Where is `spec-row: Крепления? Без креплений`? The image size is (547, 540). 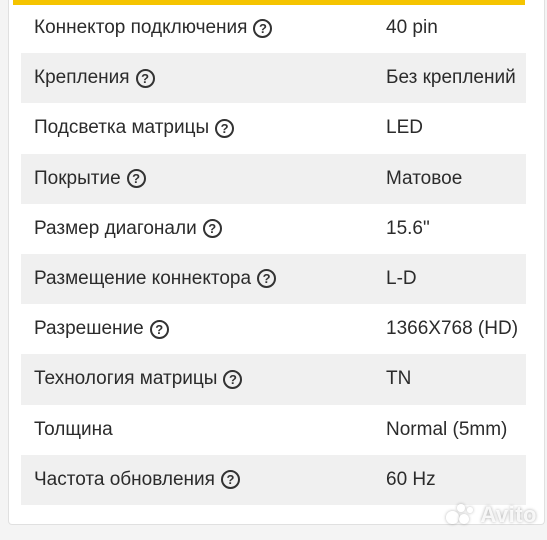
spec-row: Крепления? Без креплений is located at coordinates (273, 78).